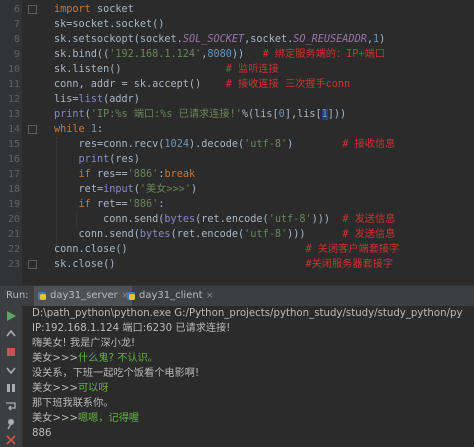 The width and height of the screenshot is (474, 447). I want to click on soft-wrap-icon, so click(11, 406).